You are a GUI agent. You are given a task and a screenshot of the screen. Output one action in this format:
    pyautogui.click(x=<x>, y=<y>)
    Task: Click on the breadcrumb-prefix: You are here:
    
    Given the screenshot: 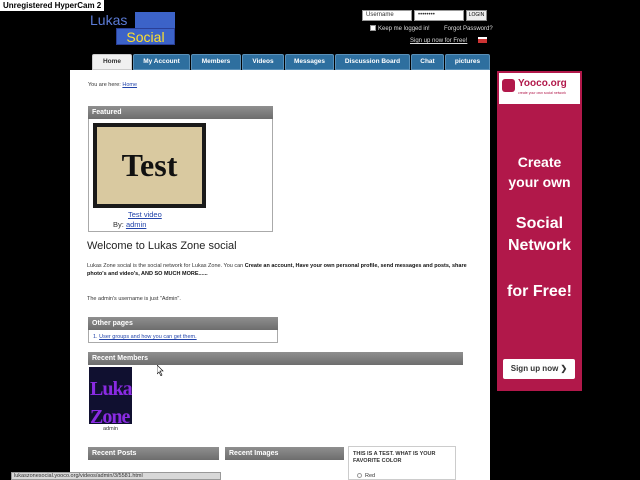 What is the action you would take?
    pyautogui.click(x=104, y=85)
    